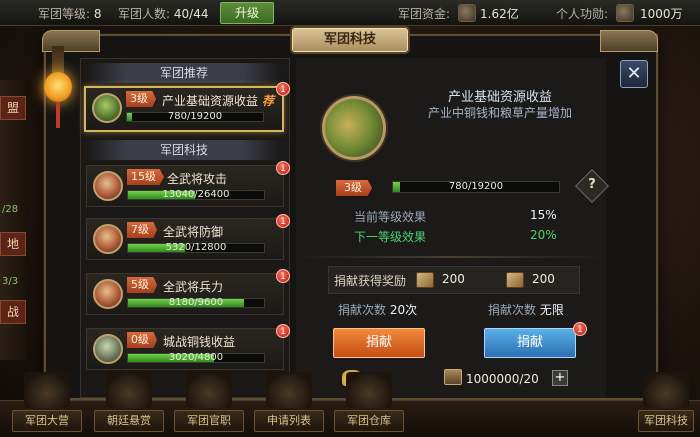 Image resolution: width=700 pixels, height=437 pixels. Describe the element at coordinates (163, 14) in the screenshot. I see `legion-members: 军团人数: 40/44` at that location.